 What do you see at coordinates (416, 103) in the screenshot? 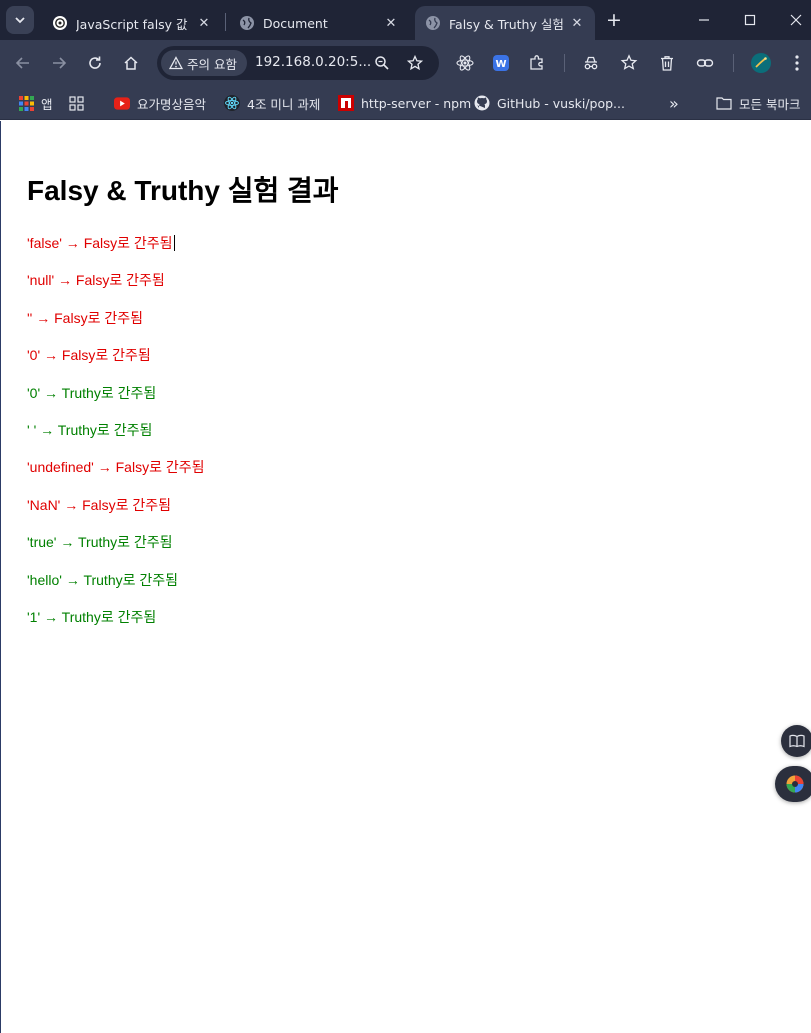
I see `bookmark-label: http-server - npm` at bounding box center [416, 103].